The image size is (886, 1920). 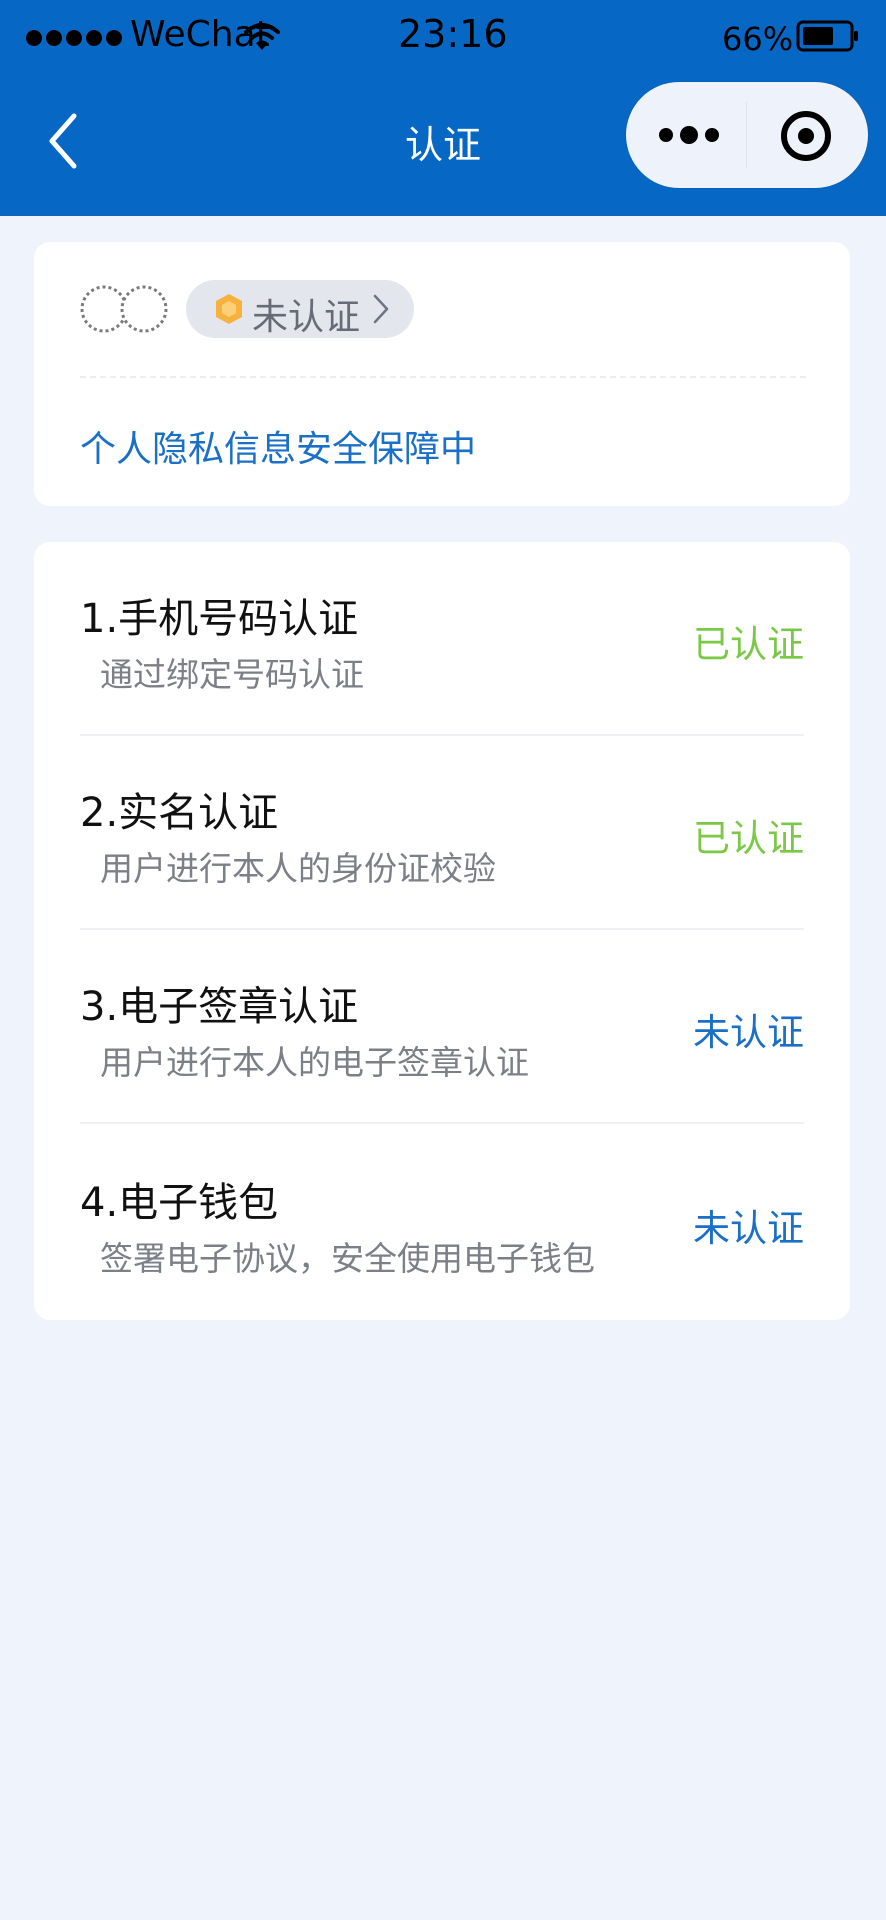 I want to click on verification-item-ewallet: 4.电子钱包 签署电子协议，安全使用电子钱包 未认证, so click(x=442, y=1223).